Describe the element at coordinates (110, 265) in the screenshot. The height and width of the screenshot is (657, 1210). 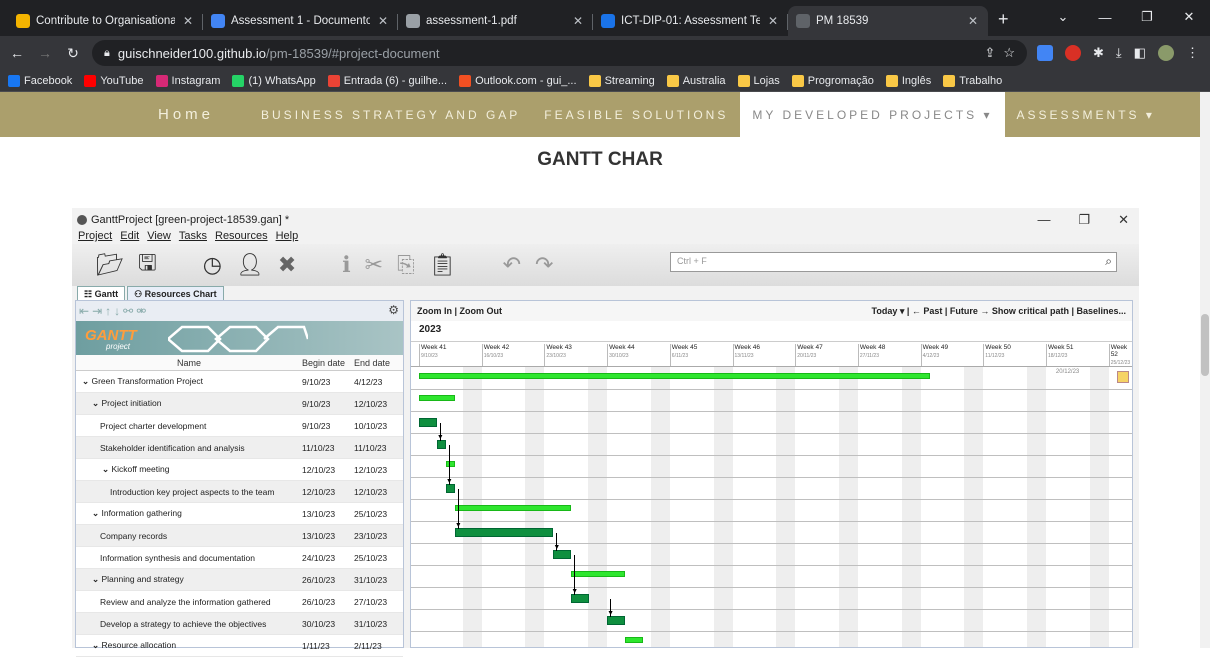
I see `open-folder-icon: 📂︎` at that location.